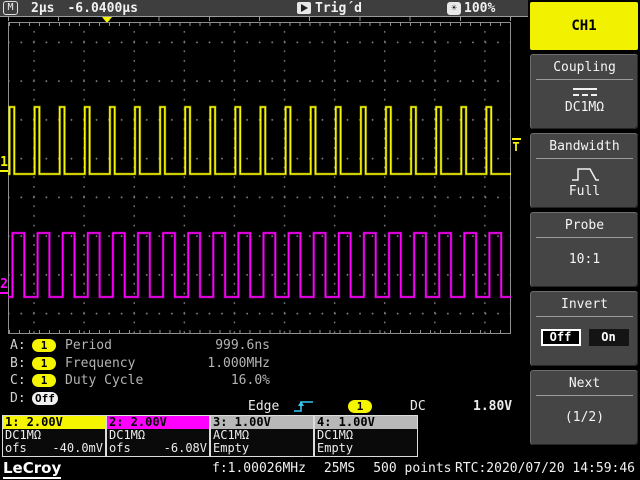 This screenshot has height=480, width=640. Describe the element at coordinates (104, 381) in the screenshot. I see `measurement-name: Duty Cycle` at that location.